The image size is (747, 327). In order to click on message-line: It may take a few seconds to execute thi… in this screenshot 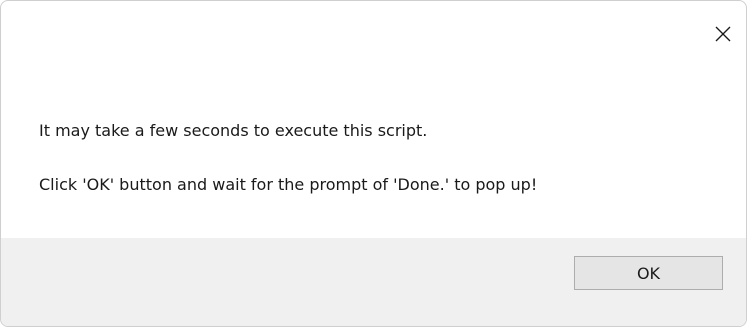, I will do `click(233, 130)`.